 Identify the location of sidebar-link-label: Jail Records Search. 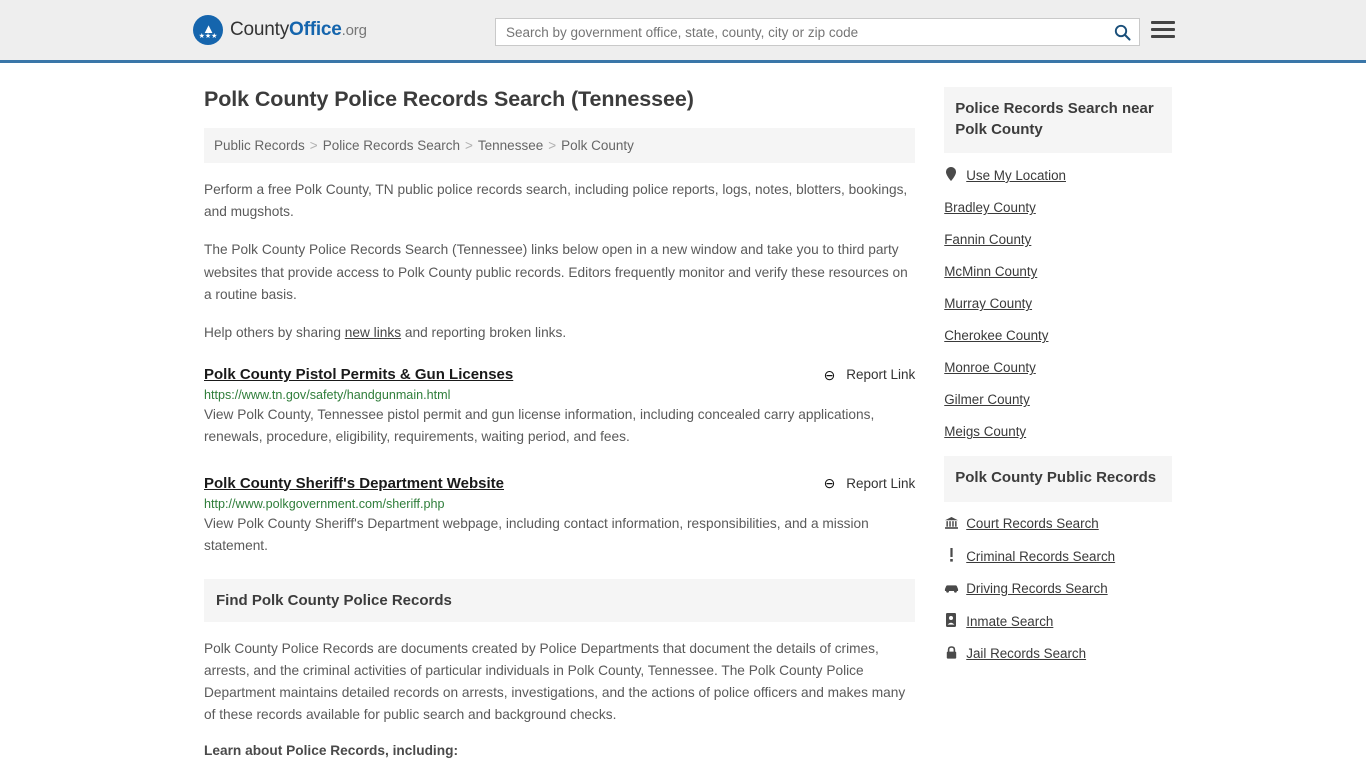
(1026, 653).